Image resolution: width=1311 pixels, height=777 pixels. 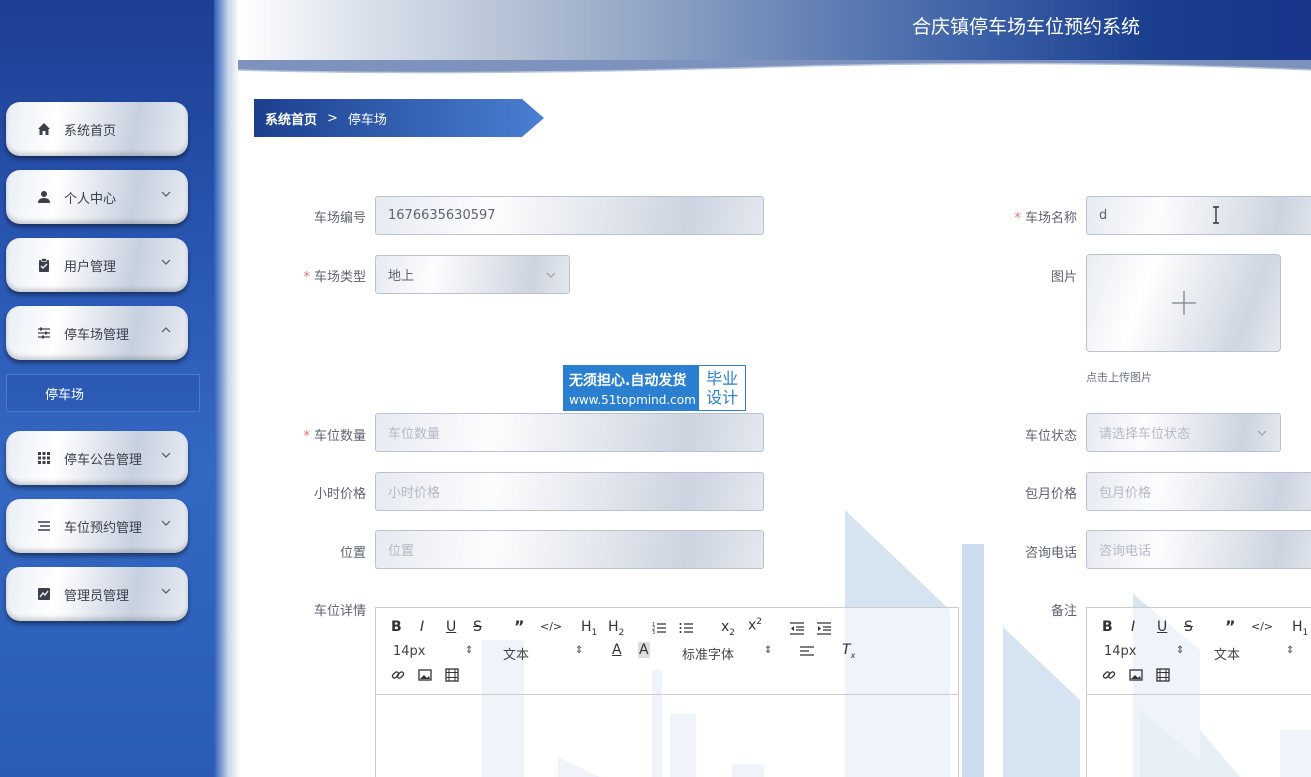 I want to click on image-upload, so click(x=1183, y=303).